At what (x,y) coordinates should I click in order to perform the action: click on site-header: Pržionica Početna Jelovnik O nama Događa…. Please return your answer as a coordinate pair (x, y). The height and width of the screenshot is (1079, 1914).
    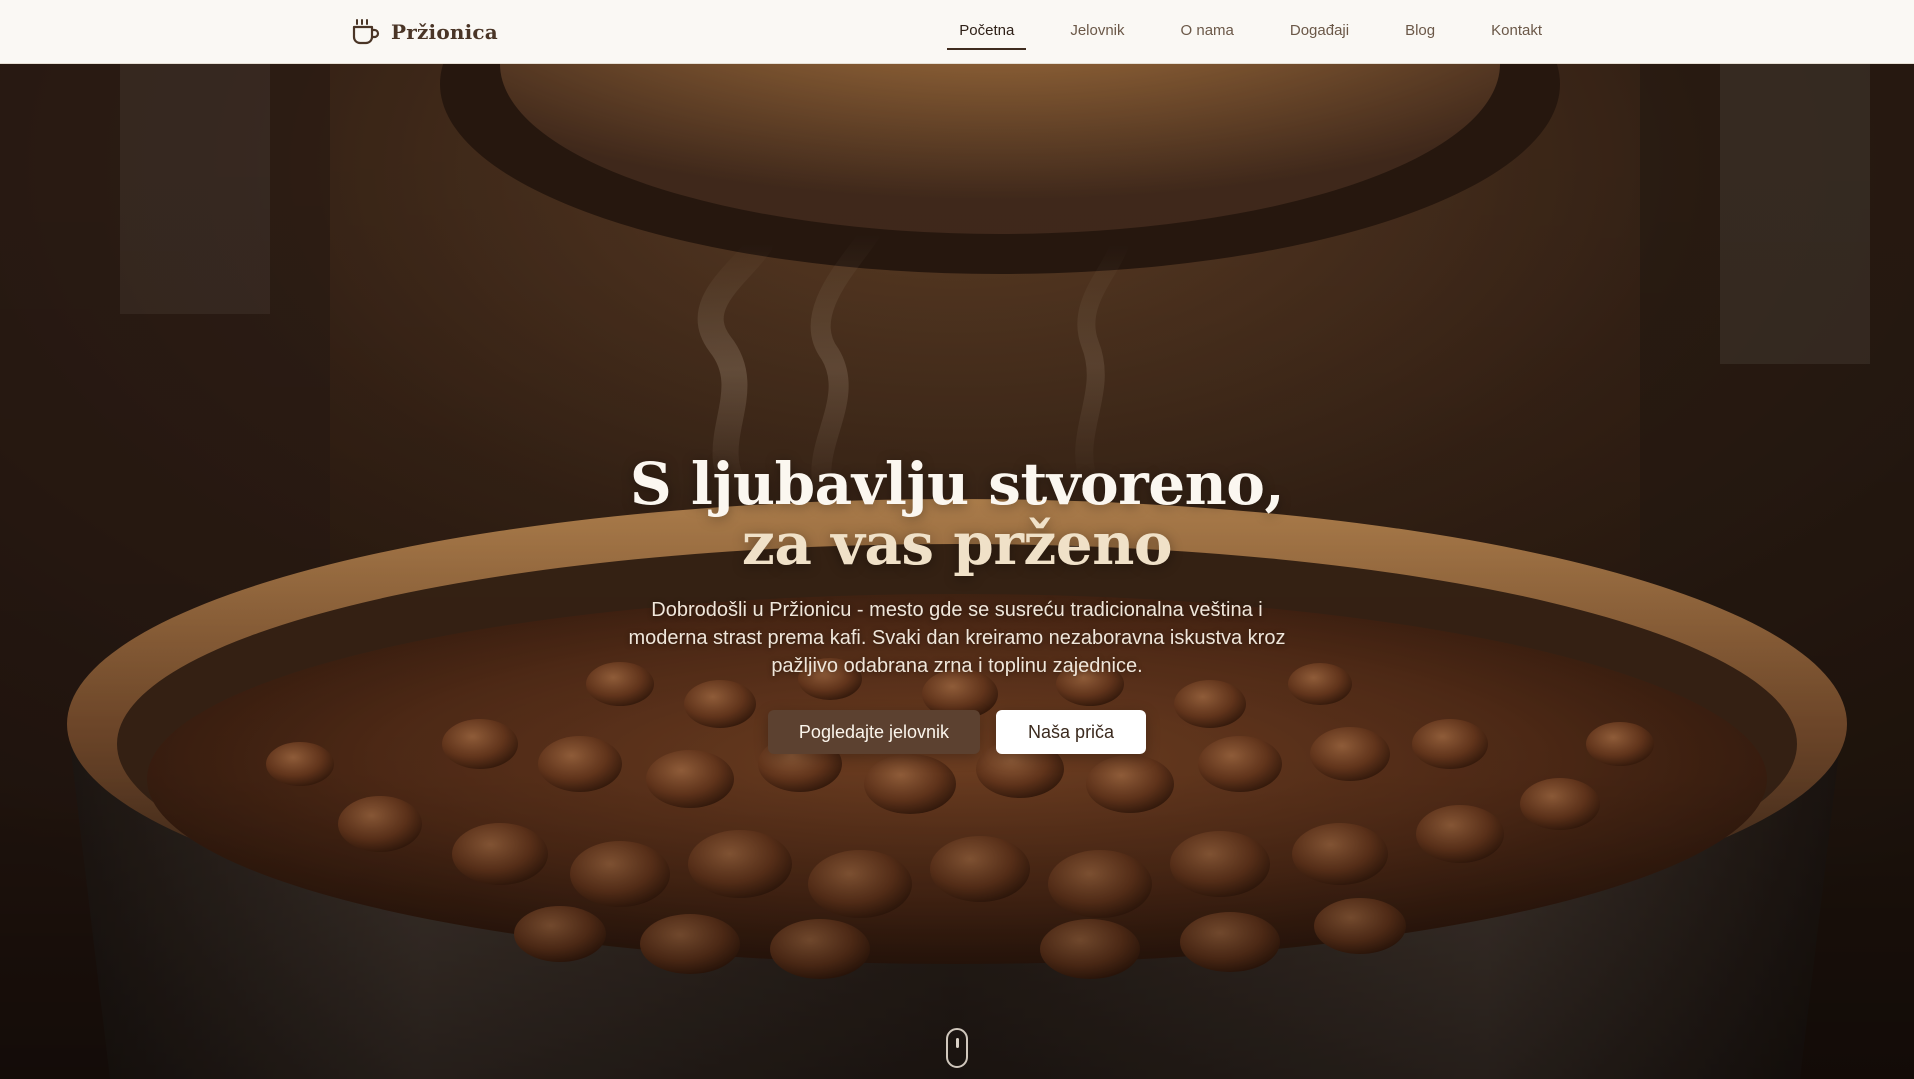
    Looking at the image, I should click on (957, 32).